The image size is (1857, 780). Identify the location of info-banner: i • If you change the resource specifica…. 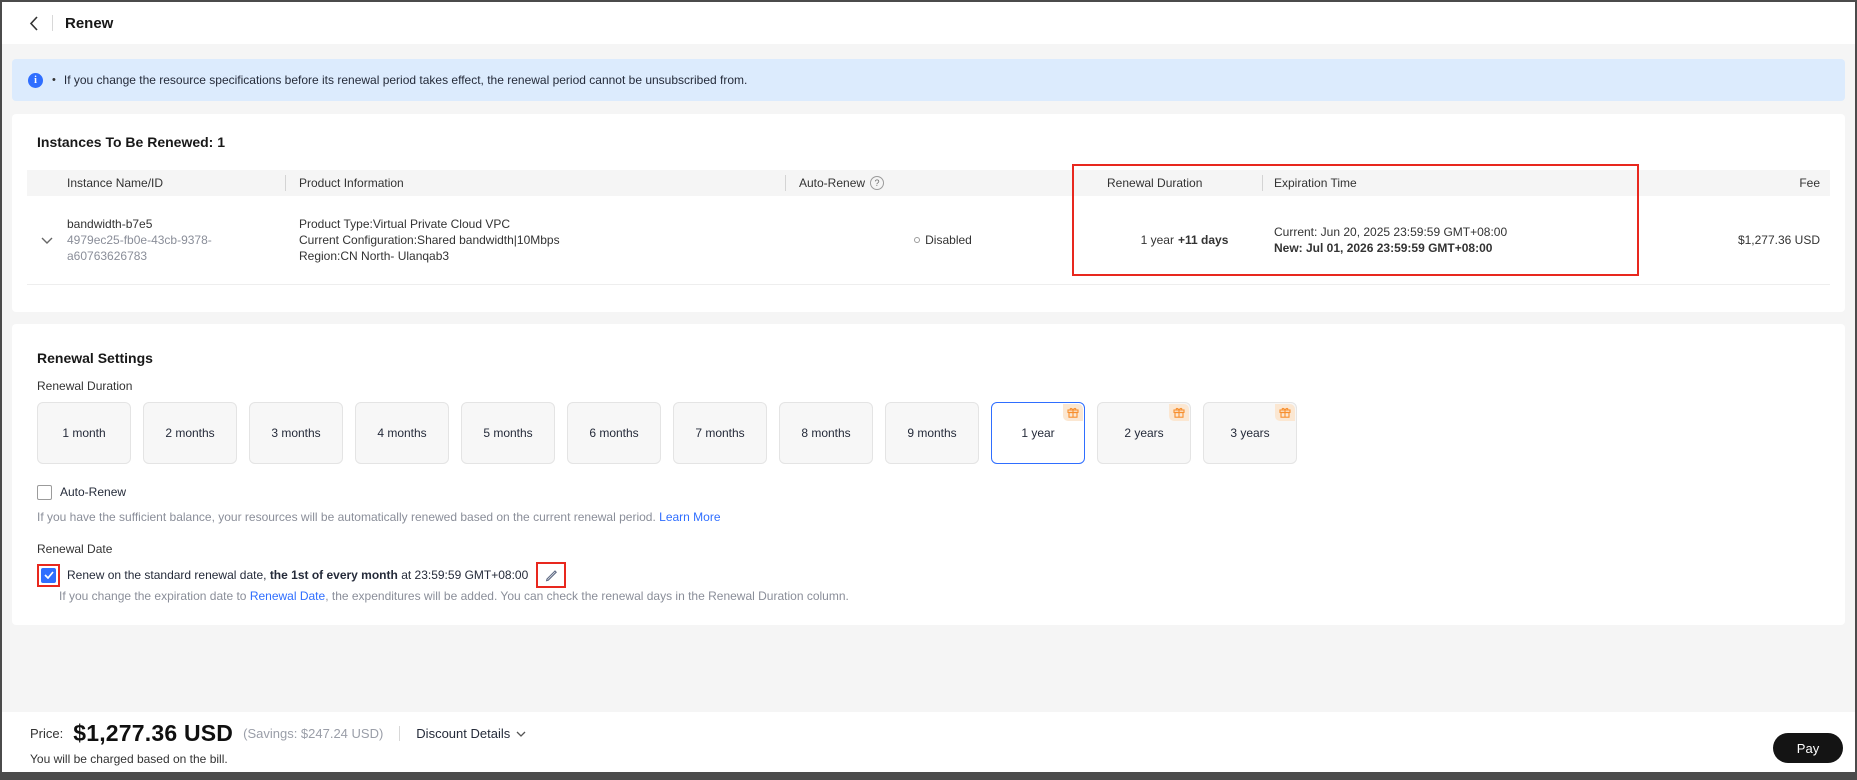
(928, 80).